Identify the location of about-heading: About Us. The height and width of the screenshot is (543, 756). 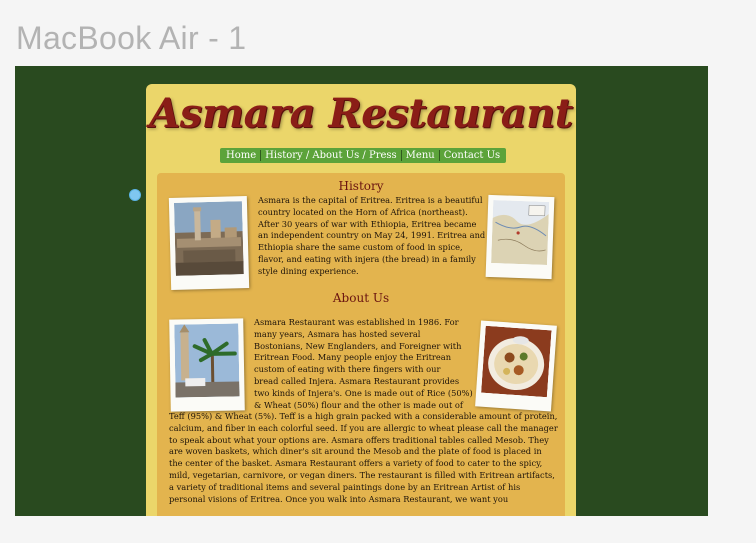
(361, 298).